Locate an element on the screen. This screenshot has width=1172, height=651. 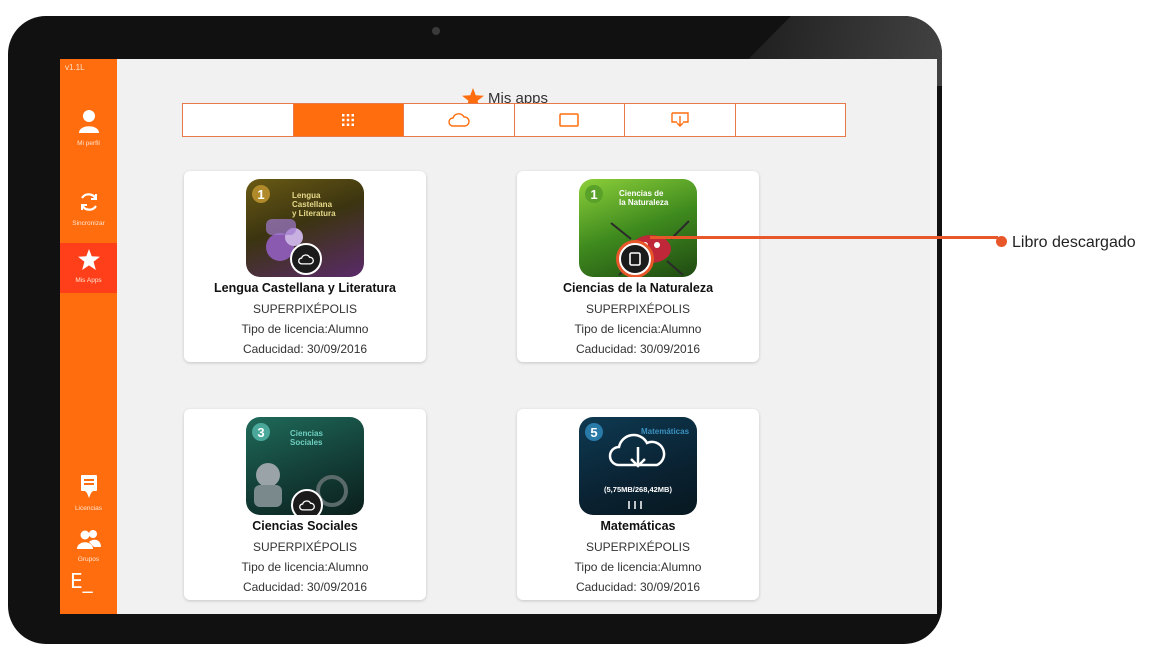
card-title: Ciencias de la Naturaleza is located at coordinates (638, 288).